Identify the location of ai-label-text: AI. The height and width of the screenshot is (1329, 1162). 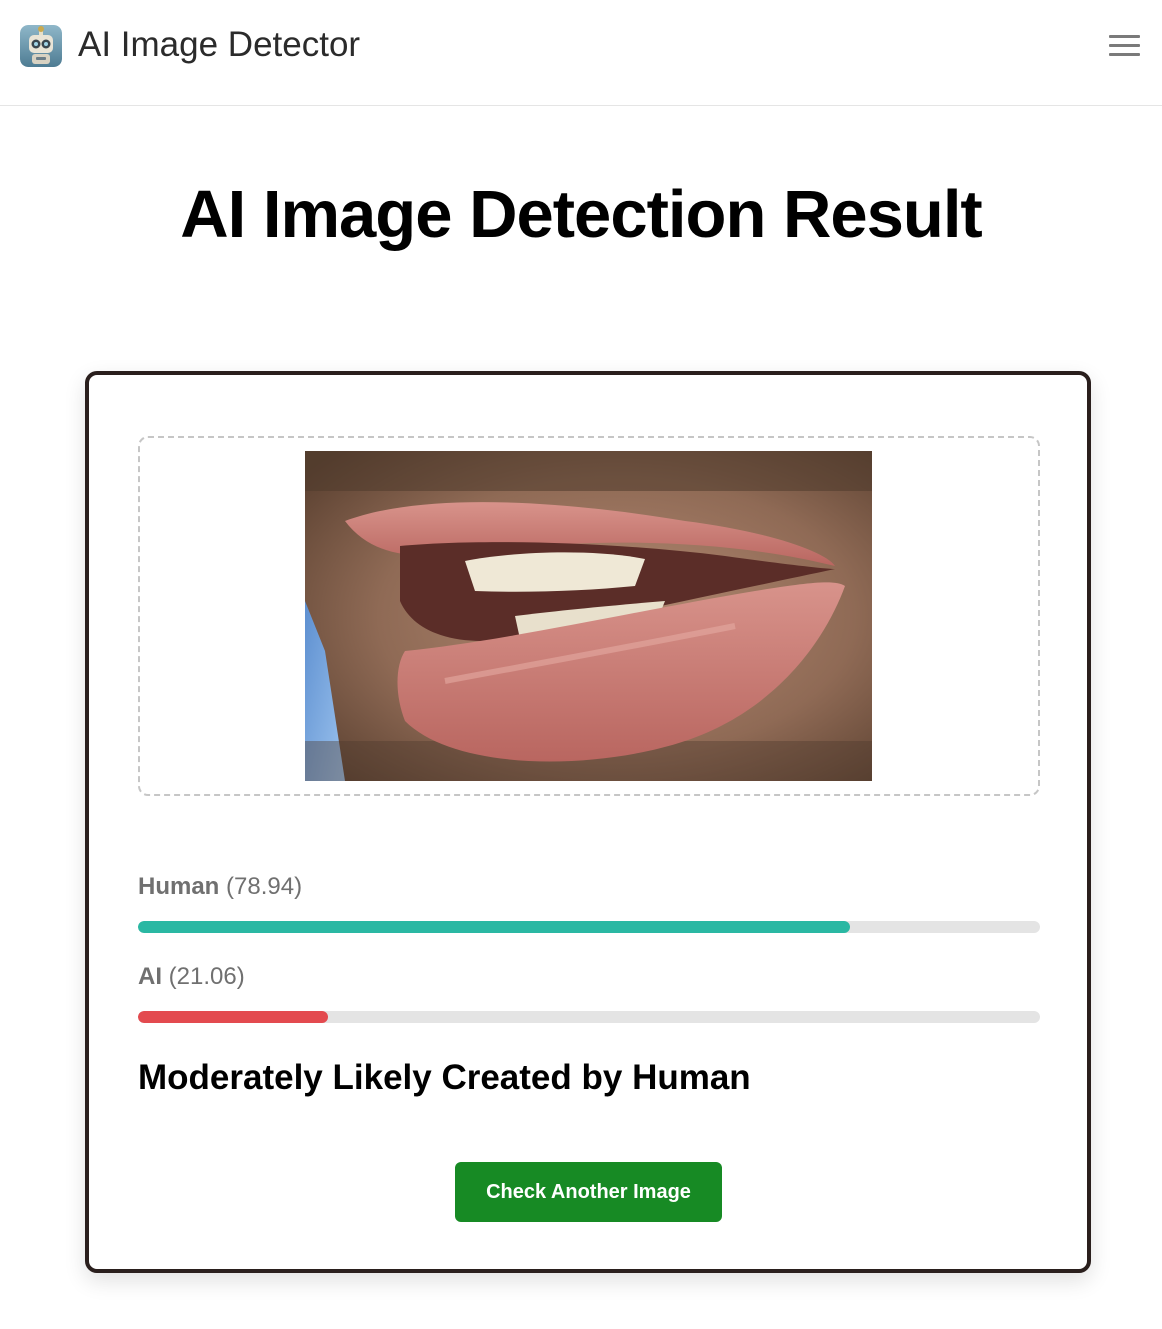
(150, 976).